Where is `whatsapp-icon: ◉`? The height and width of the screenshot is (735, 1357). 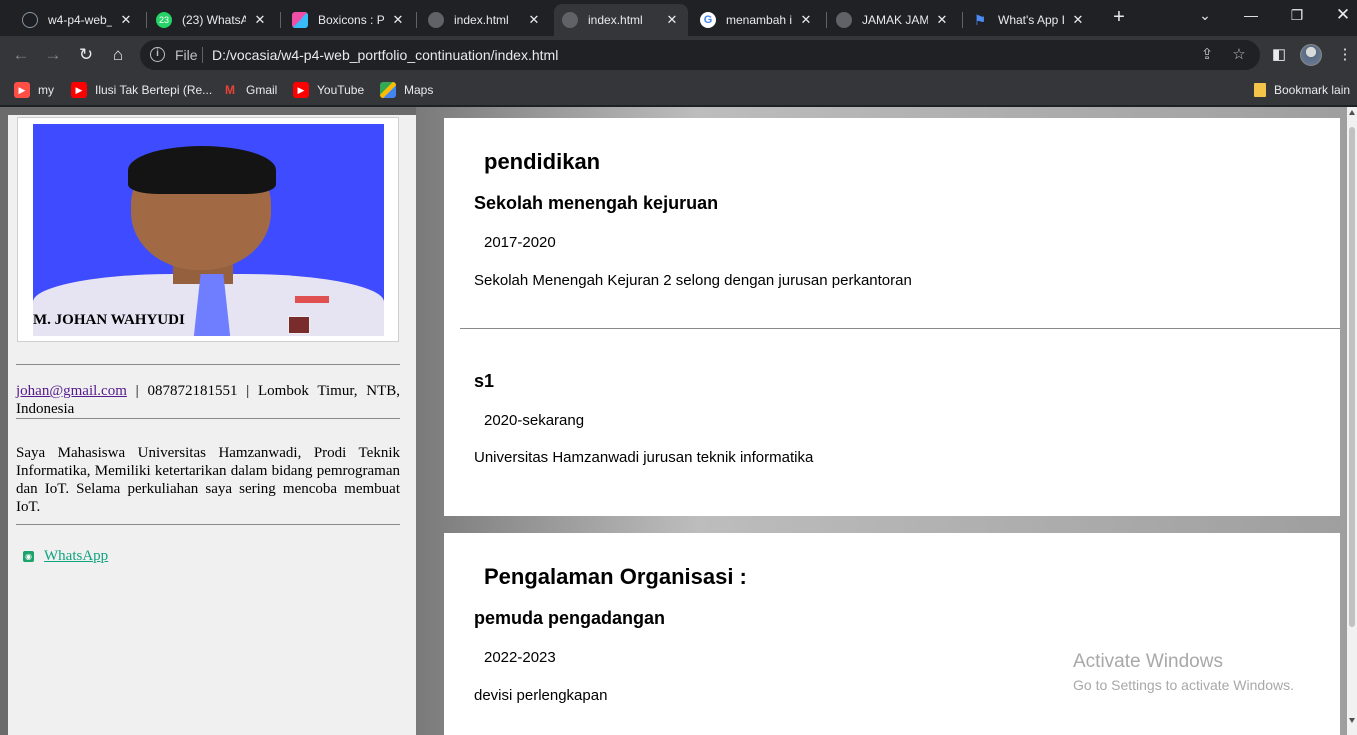 whatsapp-icon: ◉ is located at coordinates (28, 556).